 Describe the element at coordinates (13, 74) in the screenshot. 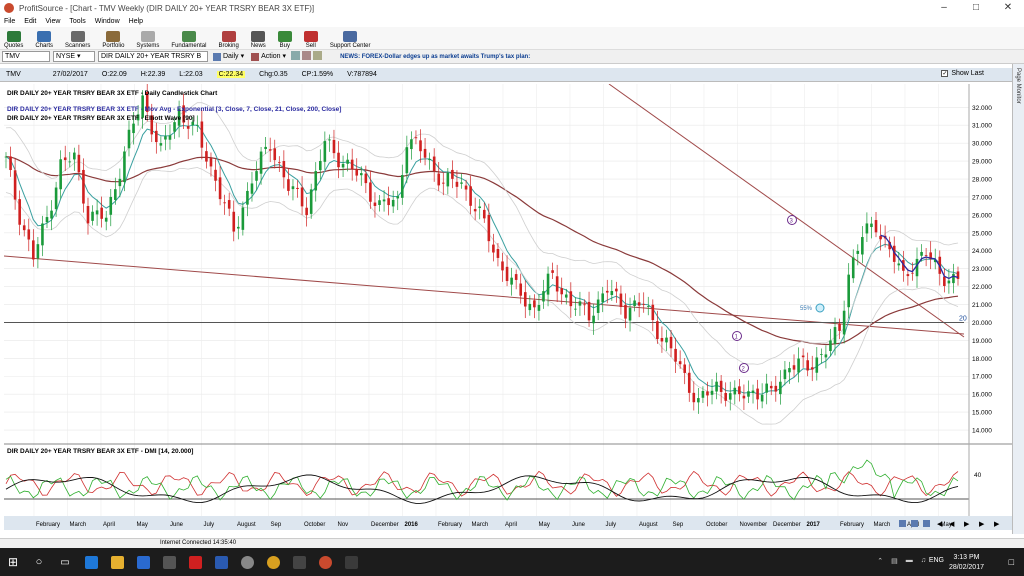

I see `quote-symbol: TMV` at that location.